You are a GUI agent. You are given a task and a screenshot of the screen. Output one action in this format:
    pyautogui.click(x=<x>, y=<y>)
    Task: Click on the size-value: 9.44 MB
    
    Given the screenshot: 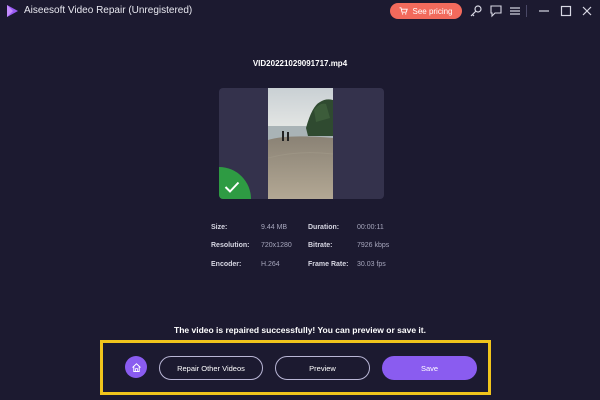 What is the action you would take?
    pyautogui.click(x=274, y=227)
    